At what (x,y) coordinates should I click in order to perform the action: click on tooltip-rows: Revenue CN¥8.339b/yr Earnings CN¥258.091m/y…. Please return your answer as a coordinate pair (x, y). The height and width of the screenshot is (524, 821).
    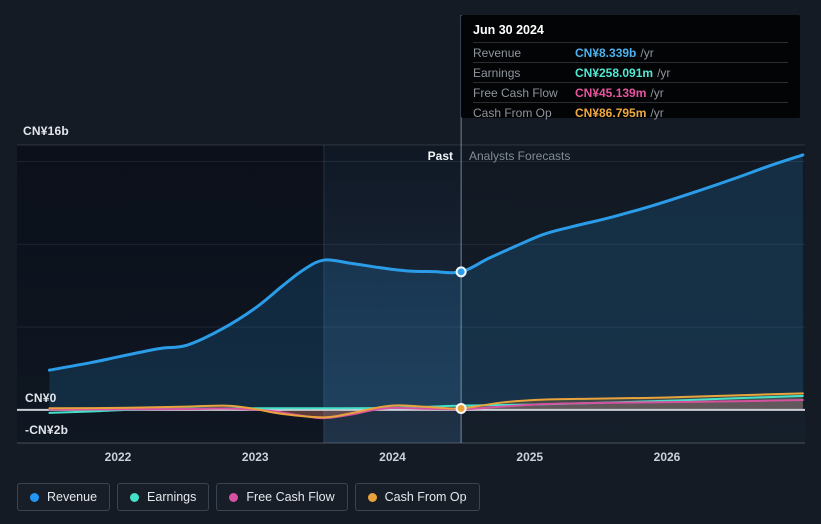
    Looking at the image, I should click on (630, 82).